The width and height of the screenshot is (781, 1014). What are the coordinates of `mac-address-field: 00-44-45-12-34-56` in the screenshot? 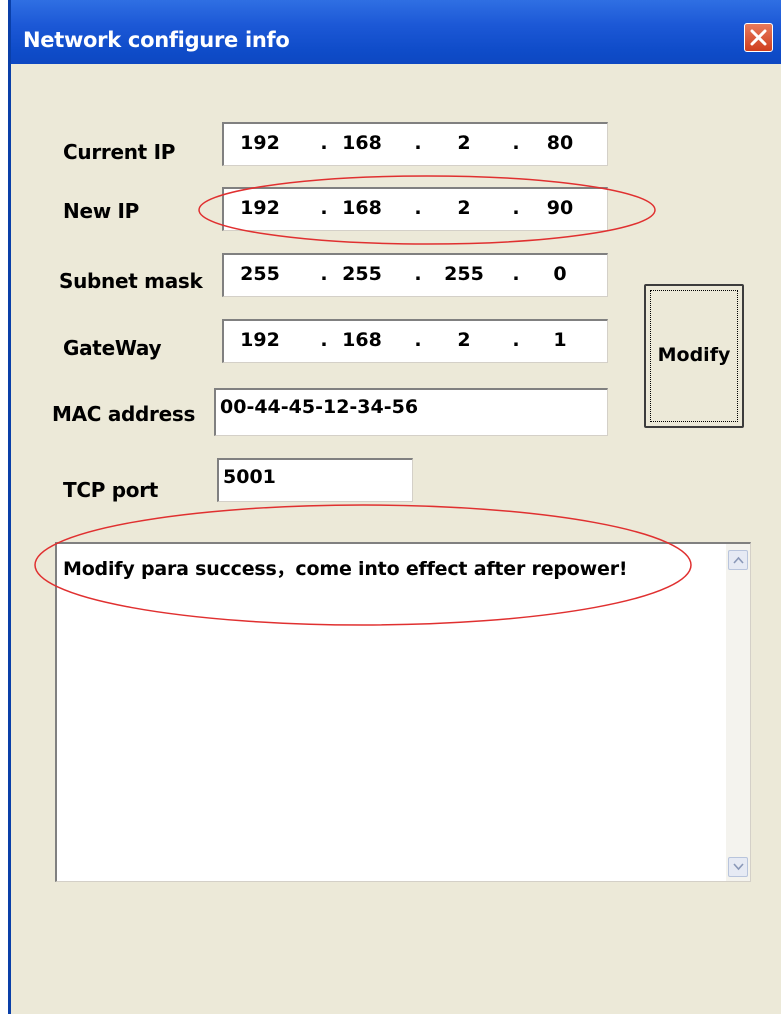 It's located at (411, 412).